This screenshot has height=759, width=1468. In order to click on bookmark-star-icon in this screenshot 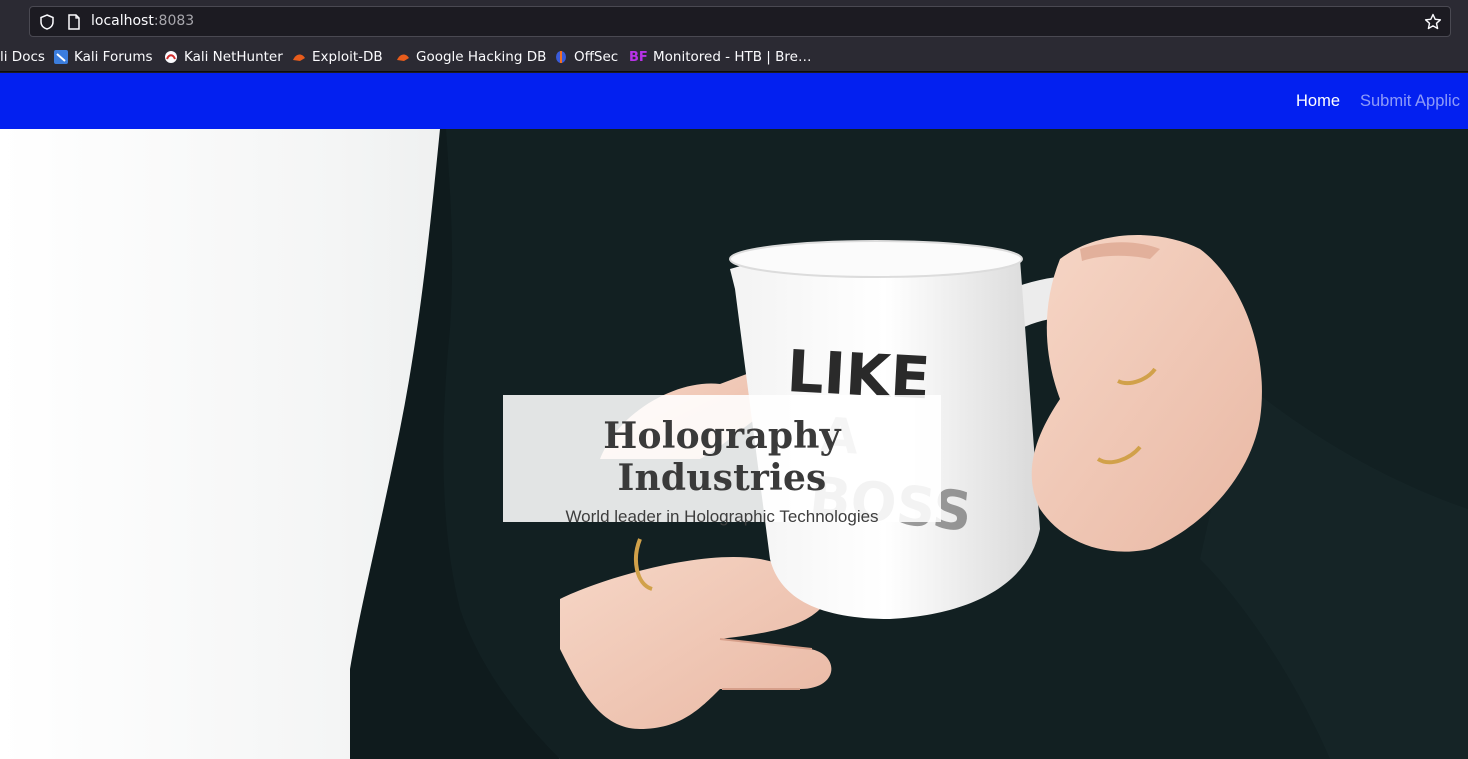, I will do `click(1433, 22)`.